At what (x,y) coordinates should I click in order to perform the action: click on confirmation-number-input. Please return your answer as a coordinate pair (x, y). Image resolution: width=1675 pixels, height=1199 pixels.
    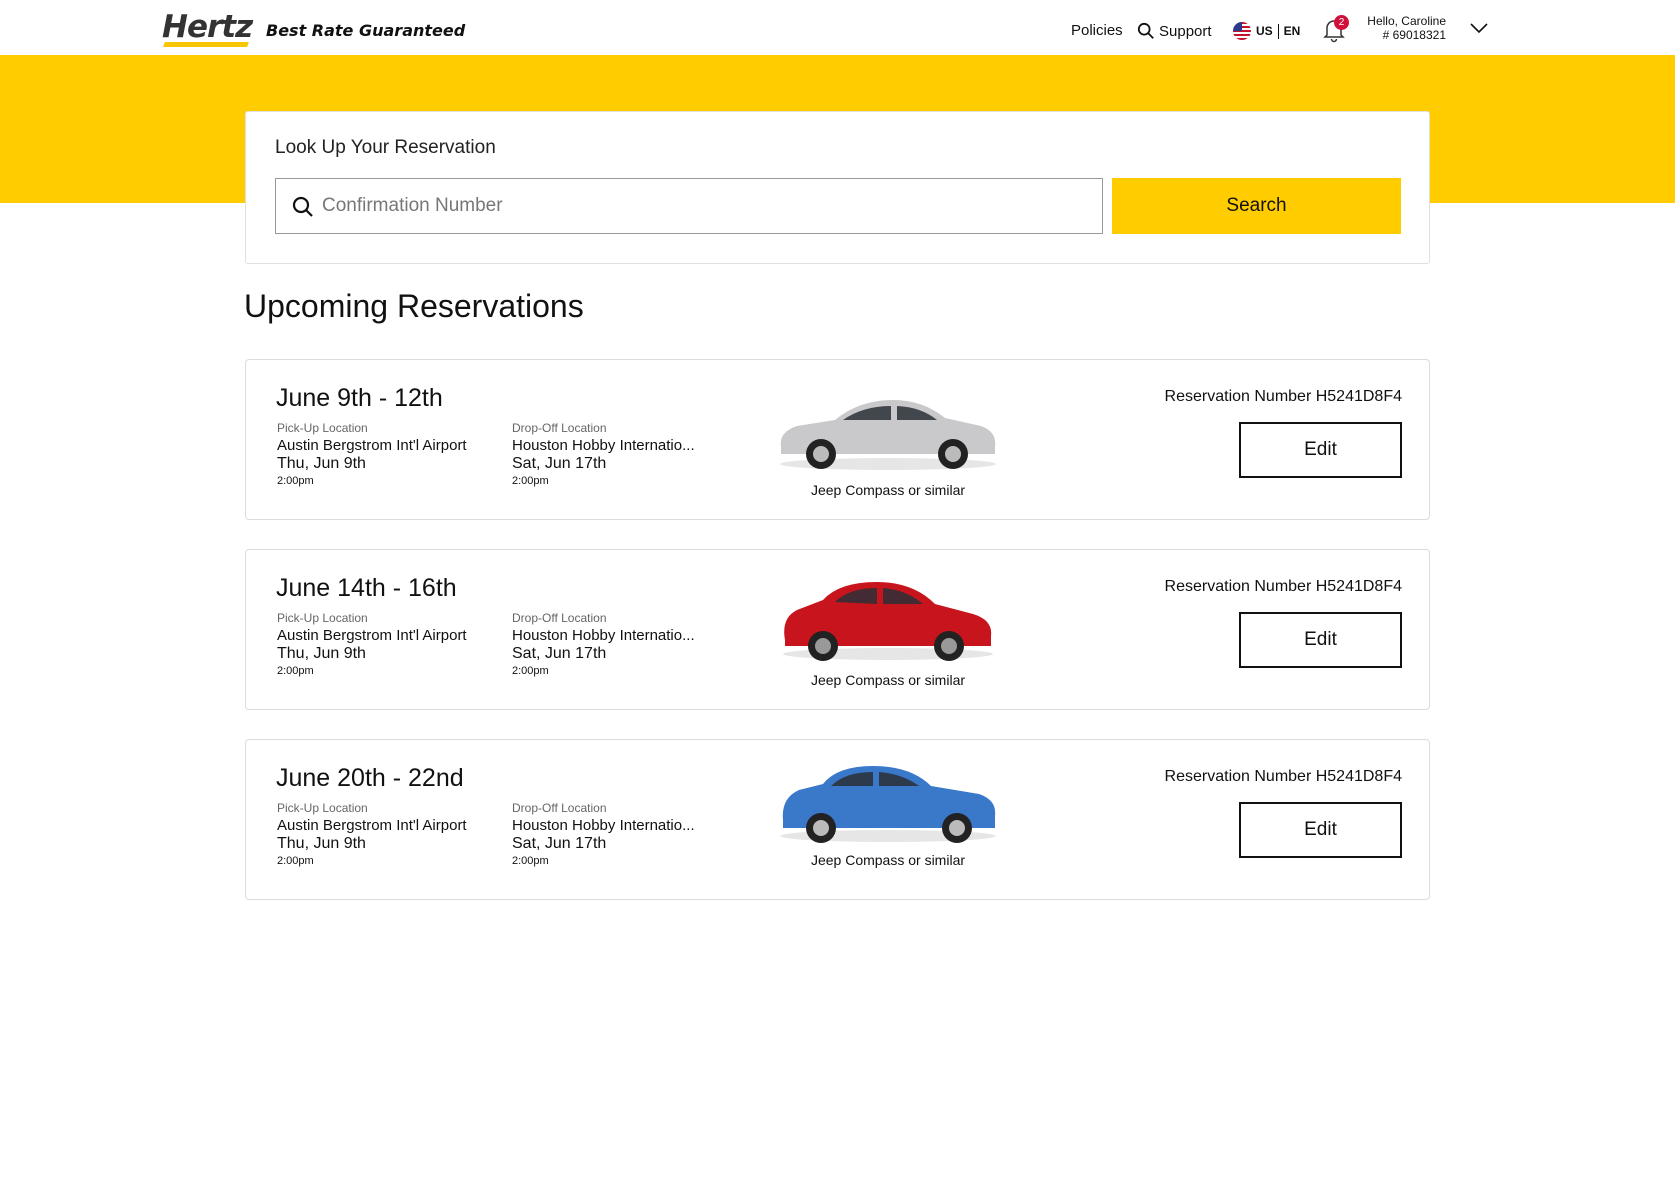
    Looking at the image, I should click on (707, 206).